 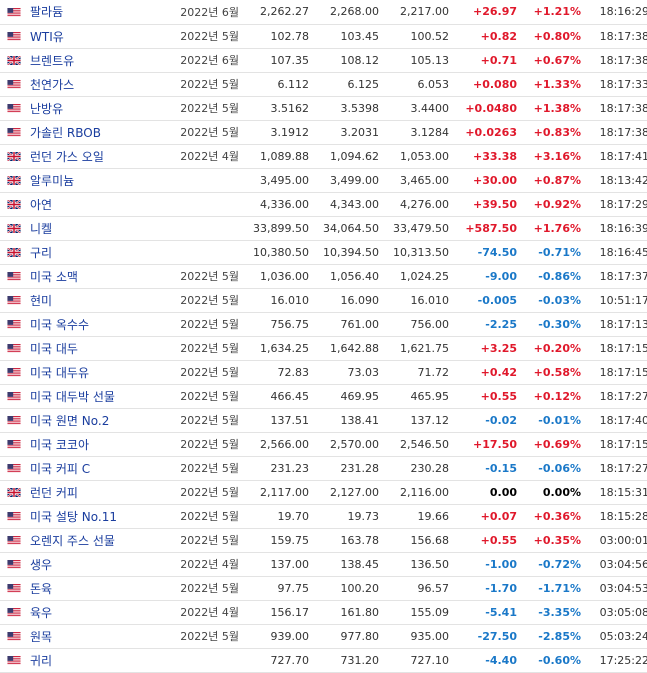 I want to click on commodity-name-link: 난방유, so click(x=46, y=109).